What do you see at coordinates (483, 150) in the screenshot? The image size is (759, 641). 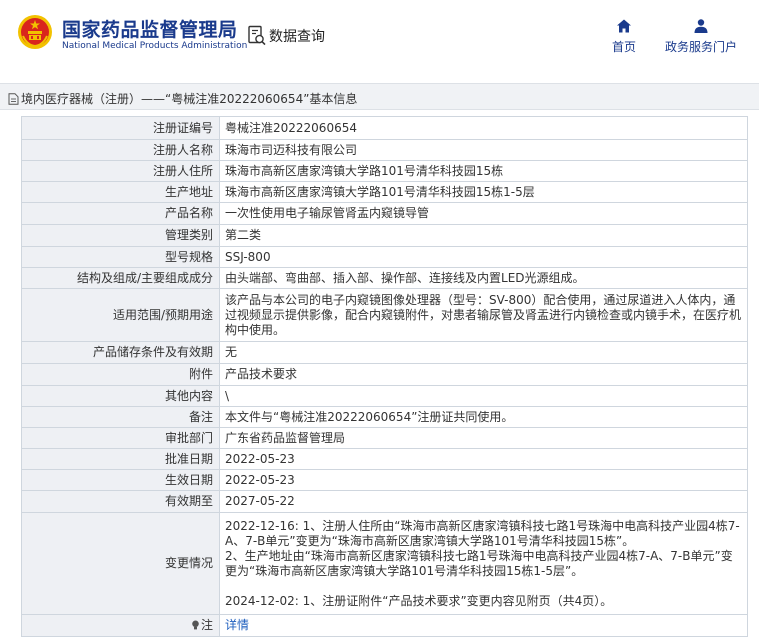 I see `field-value: 珠海市司迈科技有限公司` at bounding box center [483, 150].